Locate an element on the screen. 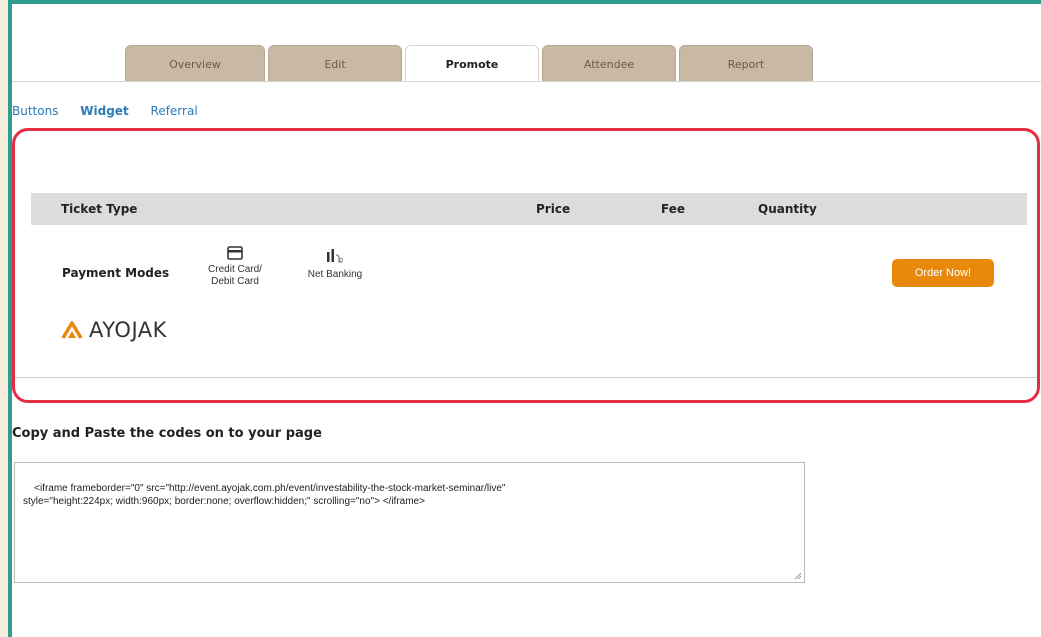 This screenshot has width=1041, height=637. embed-code-title: Copy and Paste the codes on to your page is located at coordinates (167, 433).